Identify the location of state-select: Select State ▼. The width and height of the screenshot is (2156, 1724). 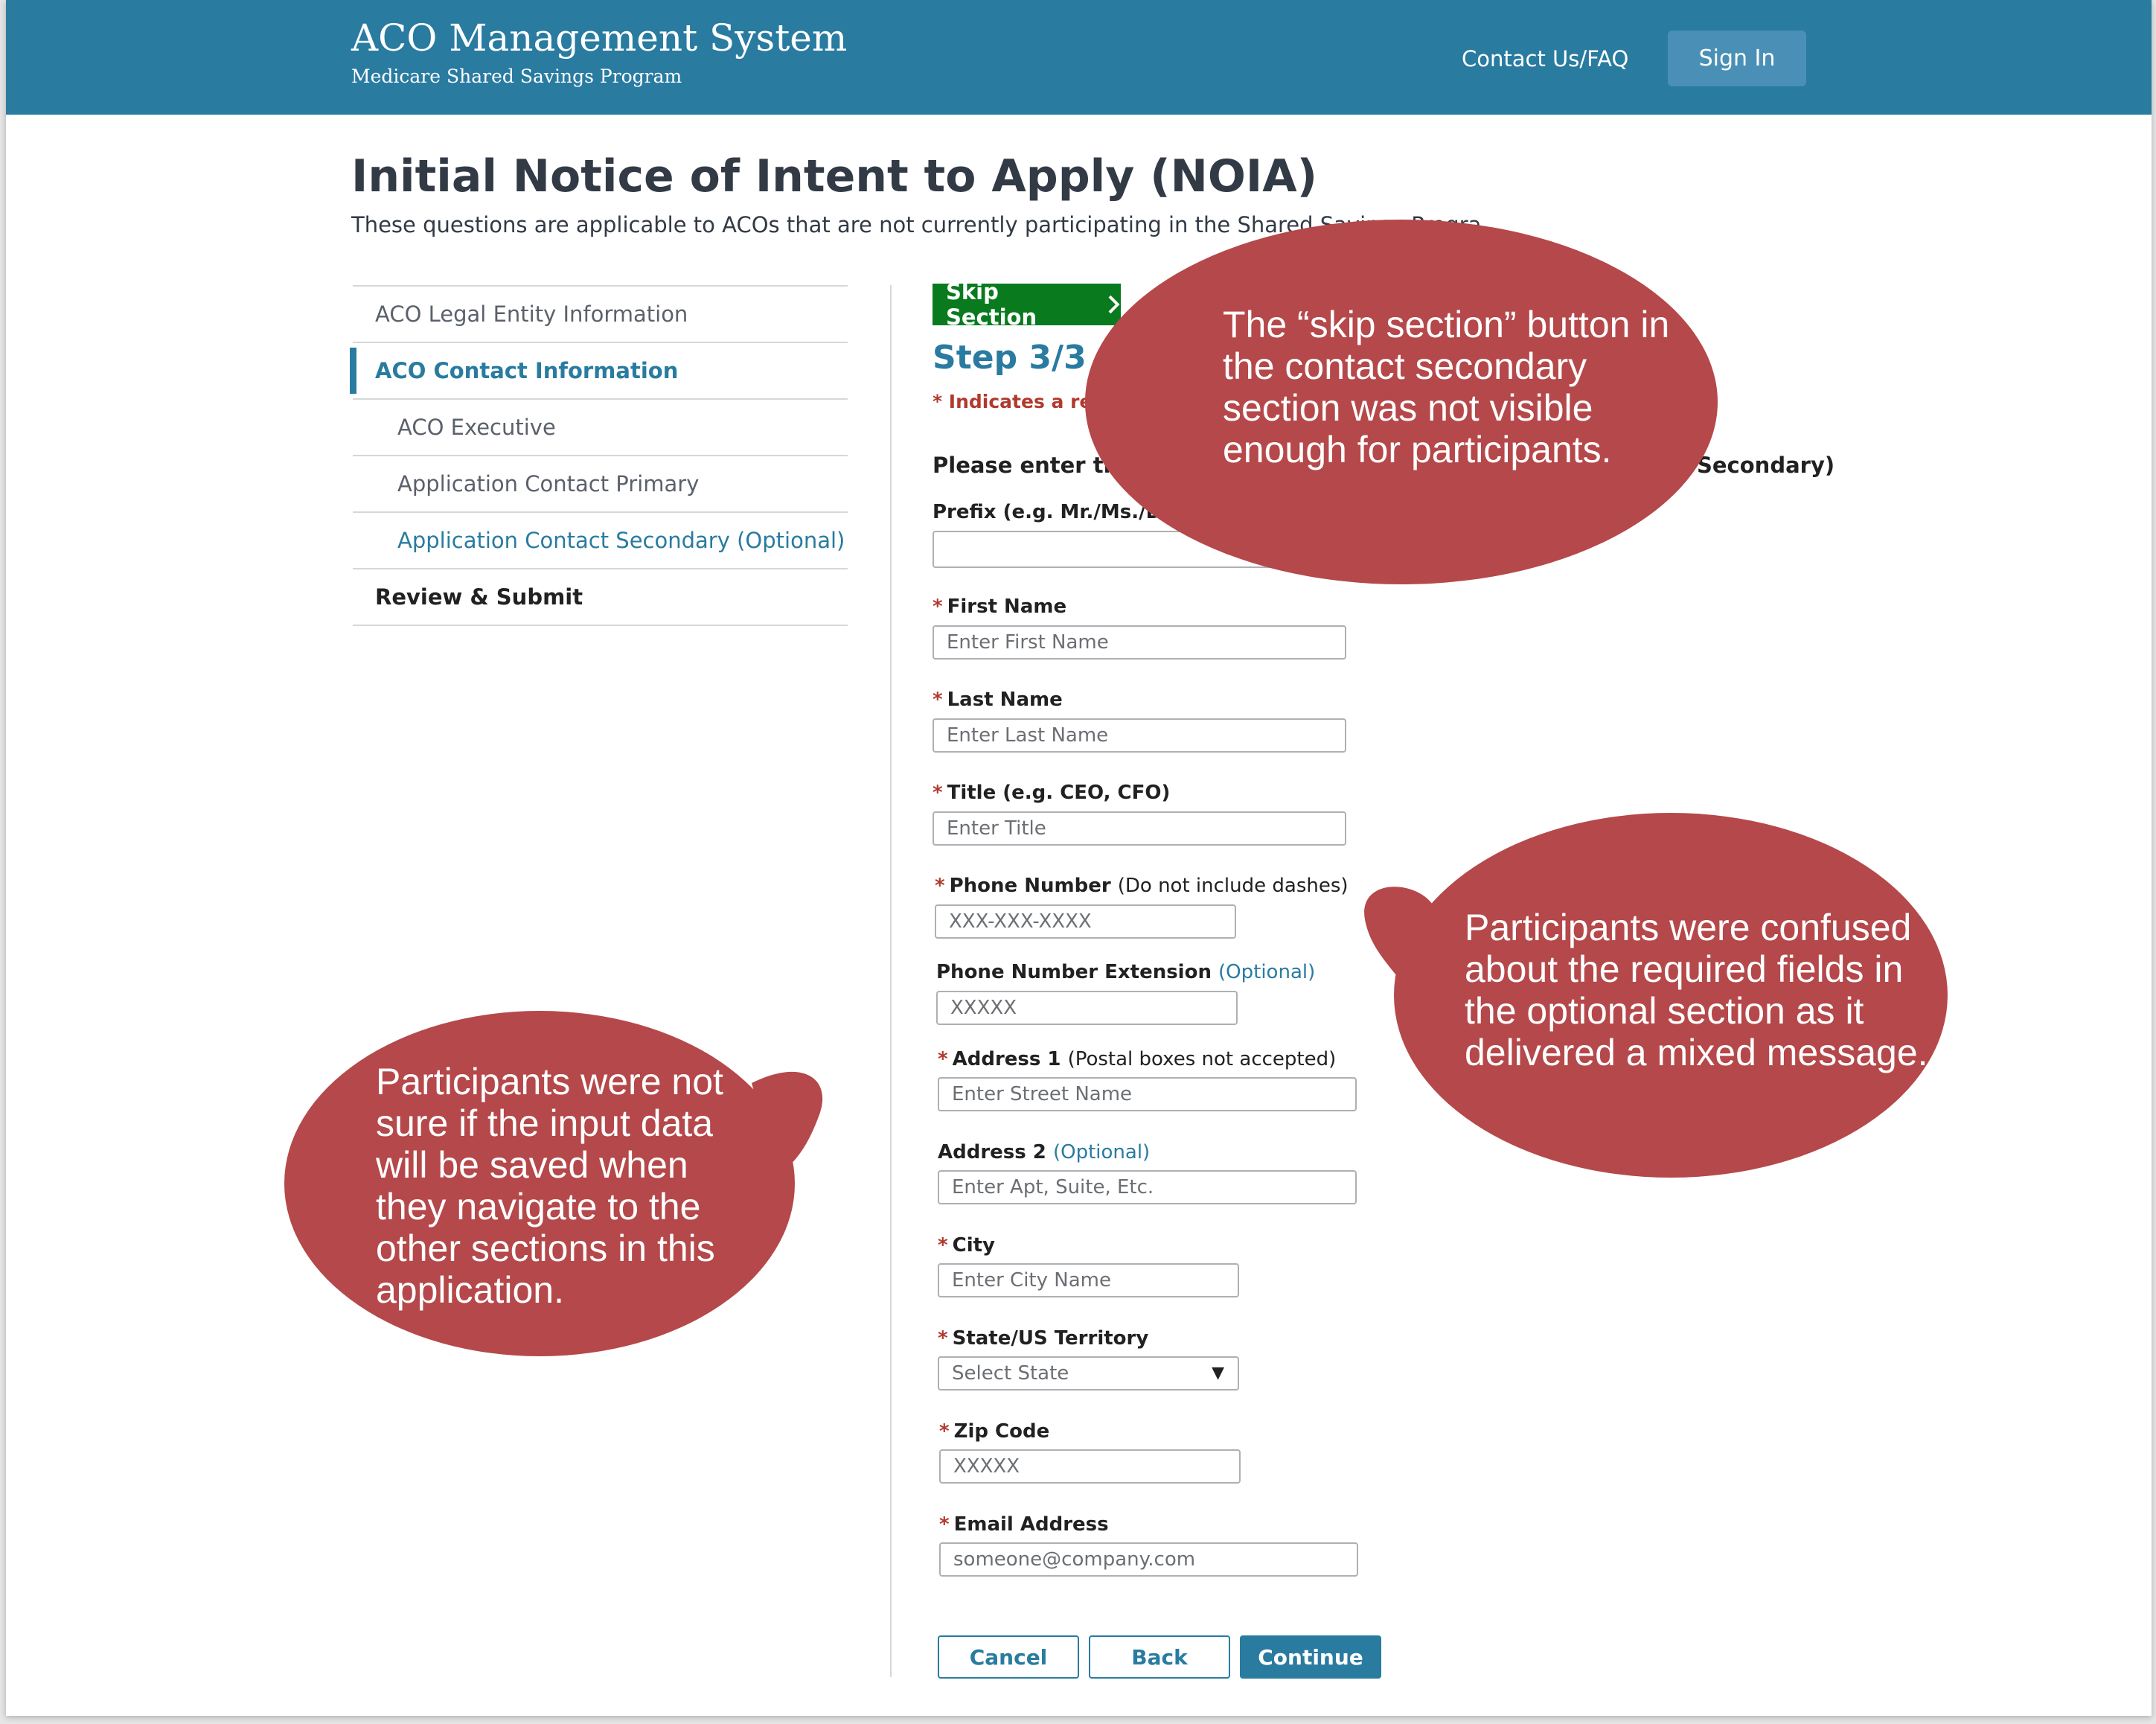
(1088, 1373).